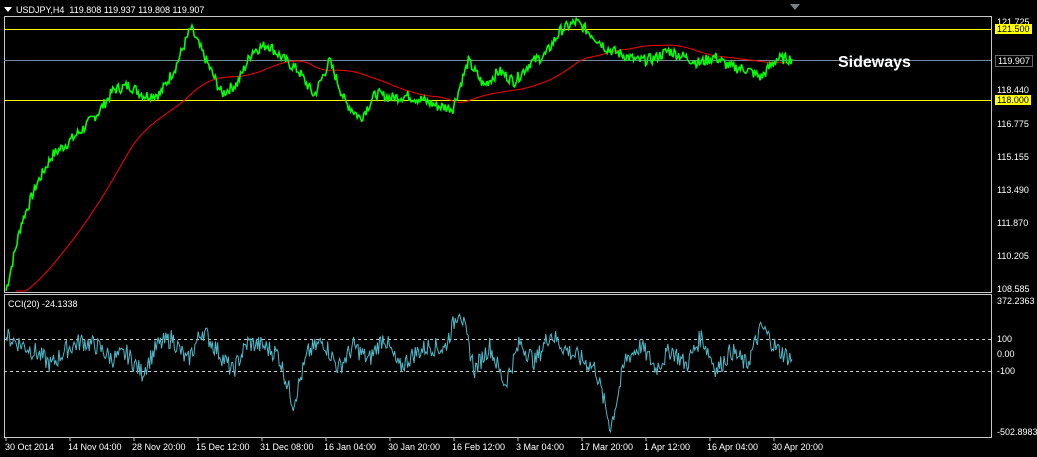 This screenshot has height=457, width=1037. Describe the element at coordinates (40, 10) in the screenshot. I see `symbol-label: USDJPY,H4` at that location.